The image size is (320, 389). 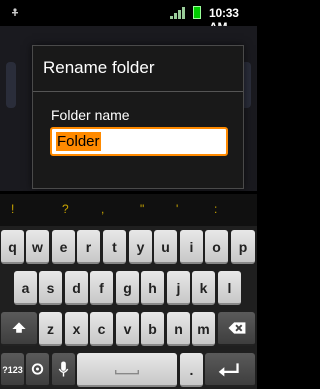 What do you see at coordinates (102, 209) in the screenshot?
I see `suggestion-item: ,` at bounding box center [102, 209].